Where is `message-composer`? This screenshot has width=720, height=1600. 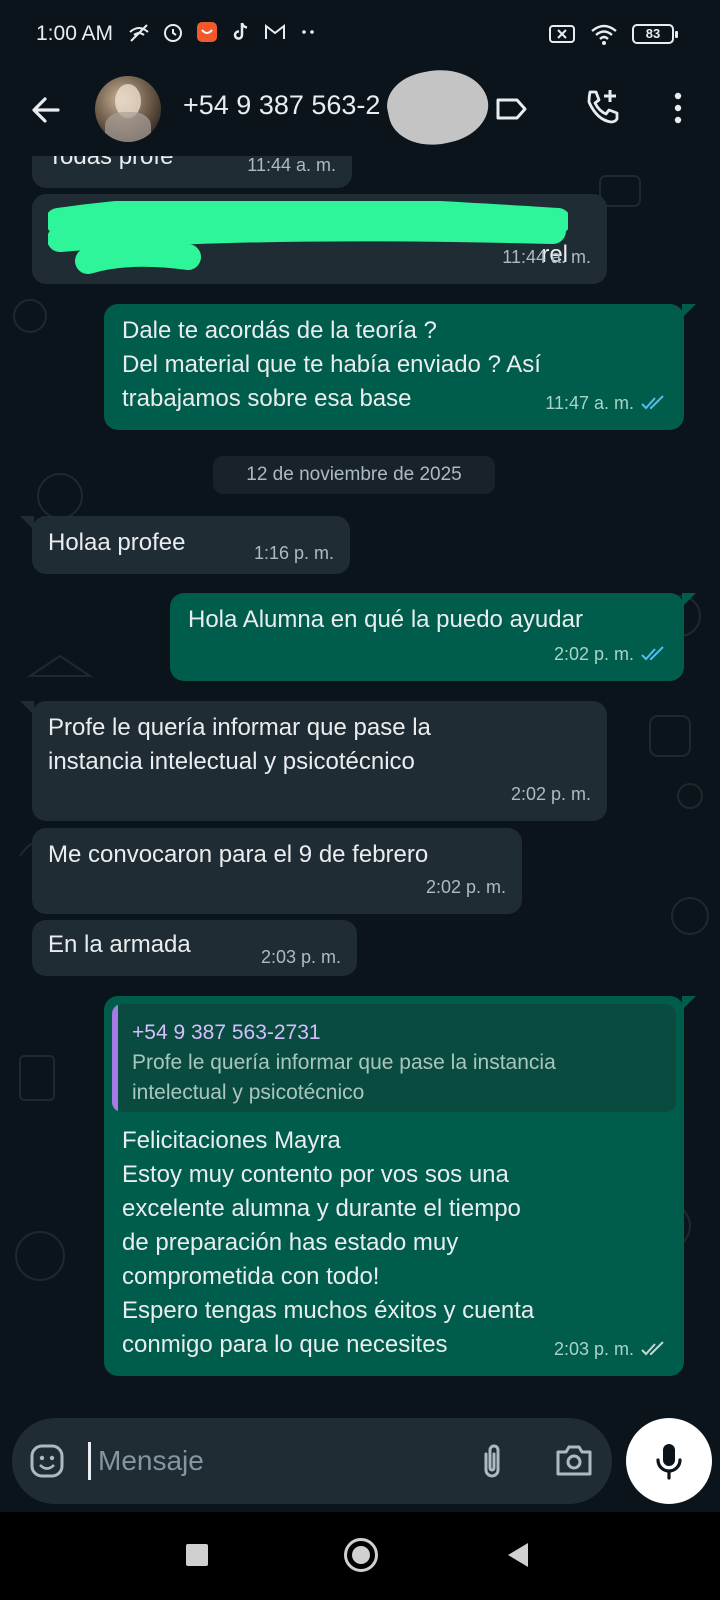 message-composer is located at coordinates (312, 1461).